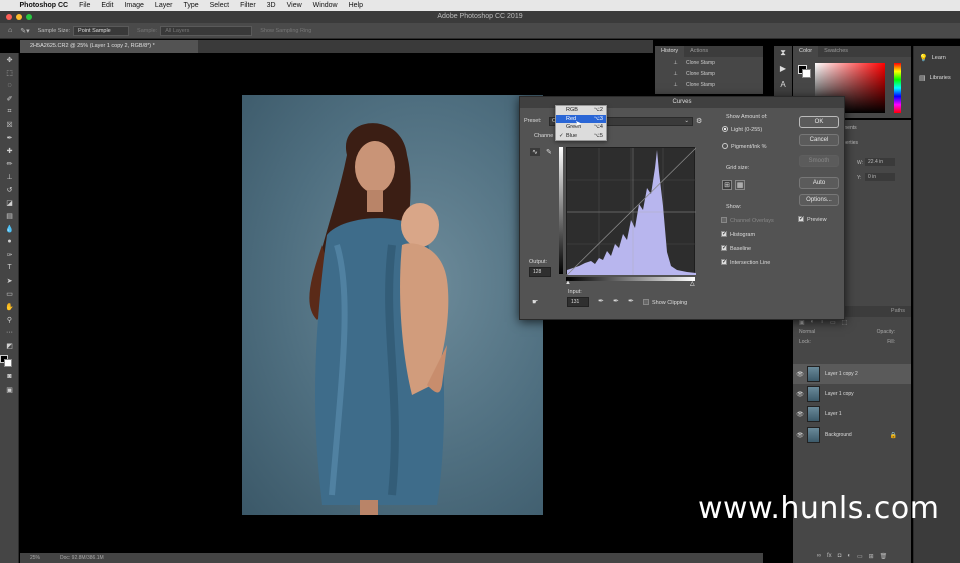 This screenshot has width=960, height=563. I want to click on menu-view: View, so click(294, 5).